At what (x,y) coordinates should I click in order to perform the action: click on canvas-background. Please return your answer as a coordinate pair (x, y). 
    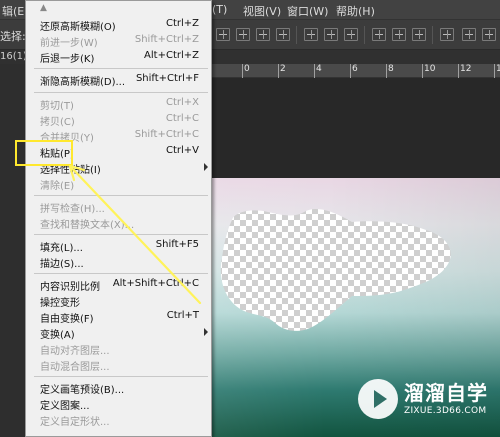
    Looking at the image, I should click on (355, 128).